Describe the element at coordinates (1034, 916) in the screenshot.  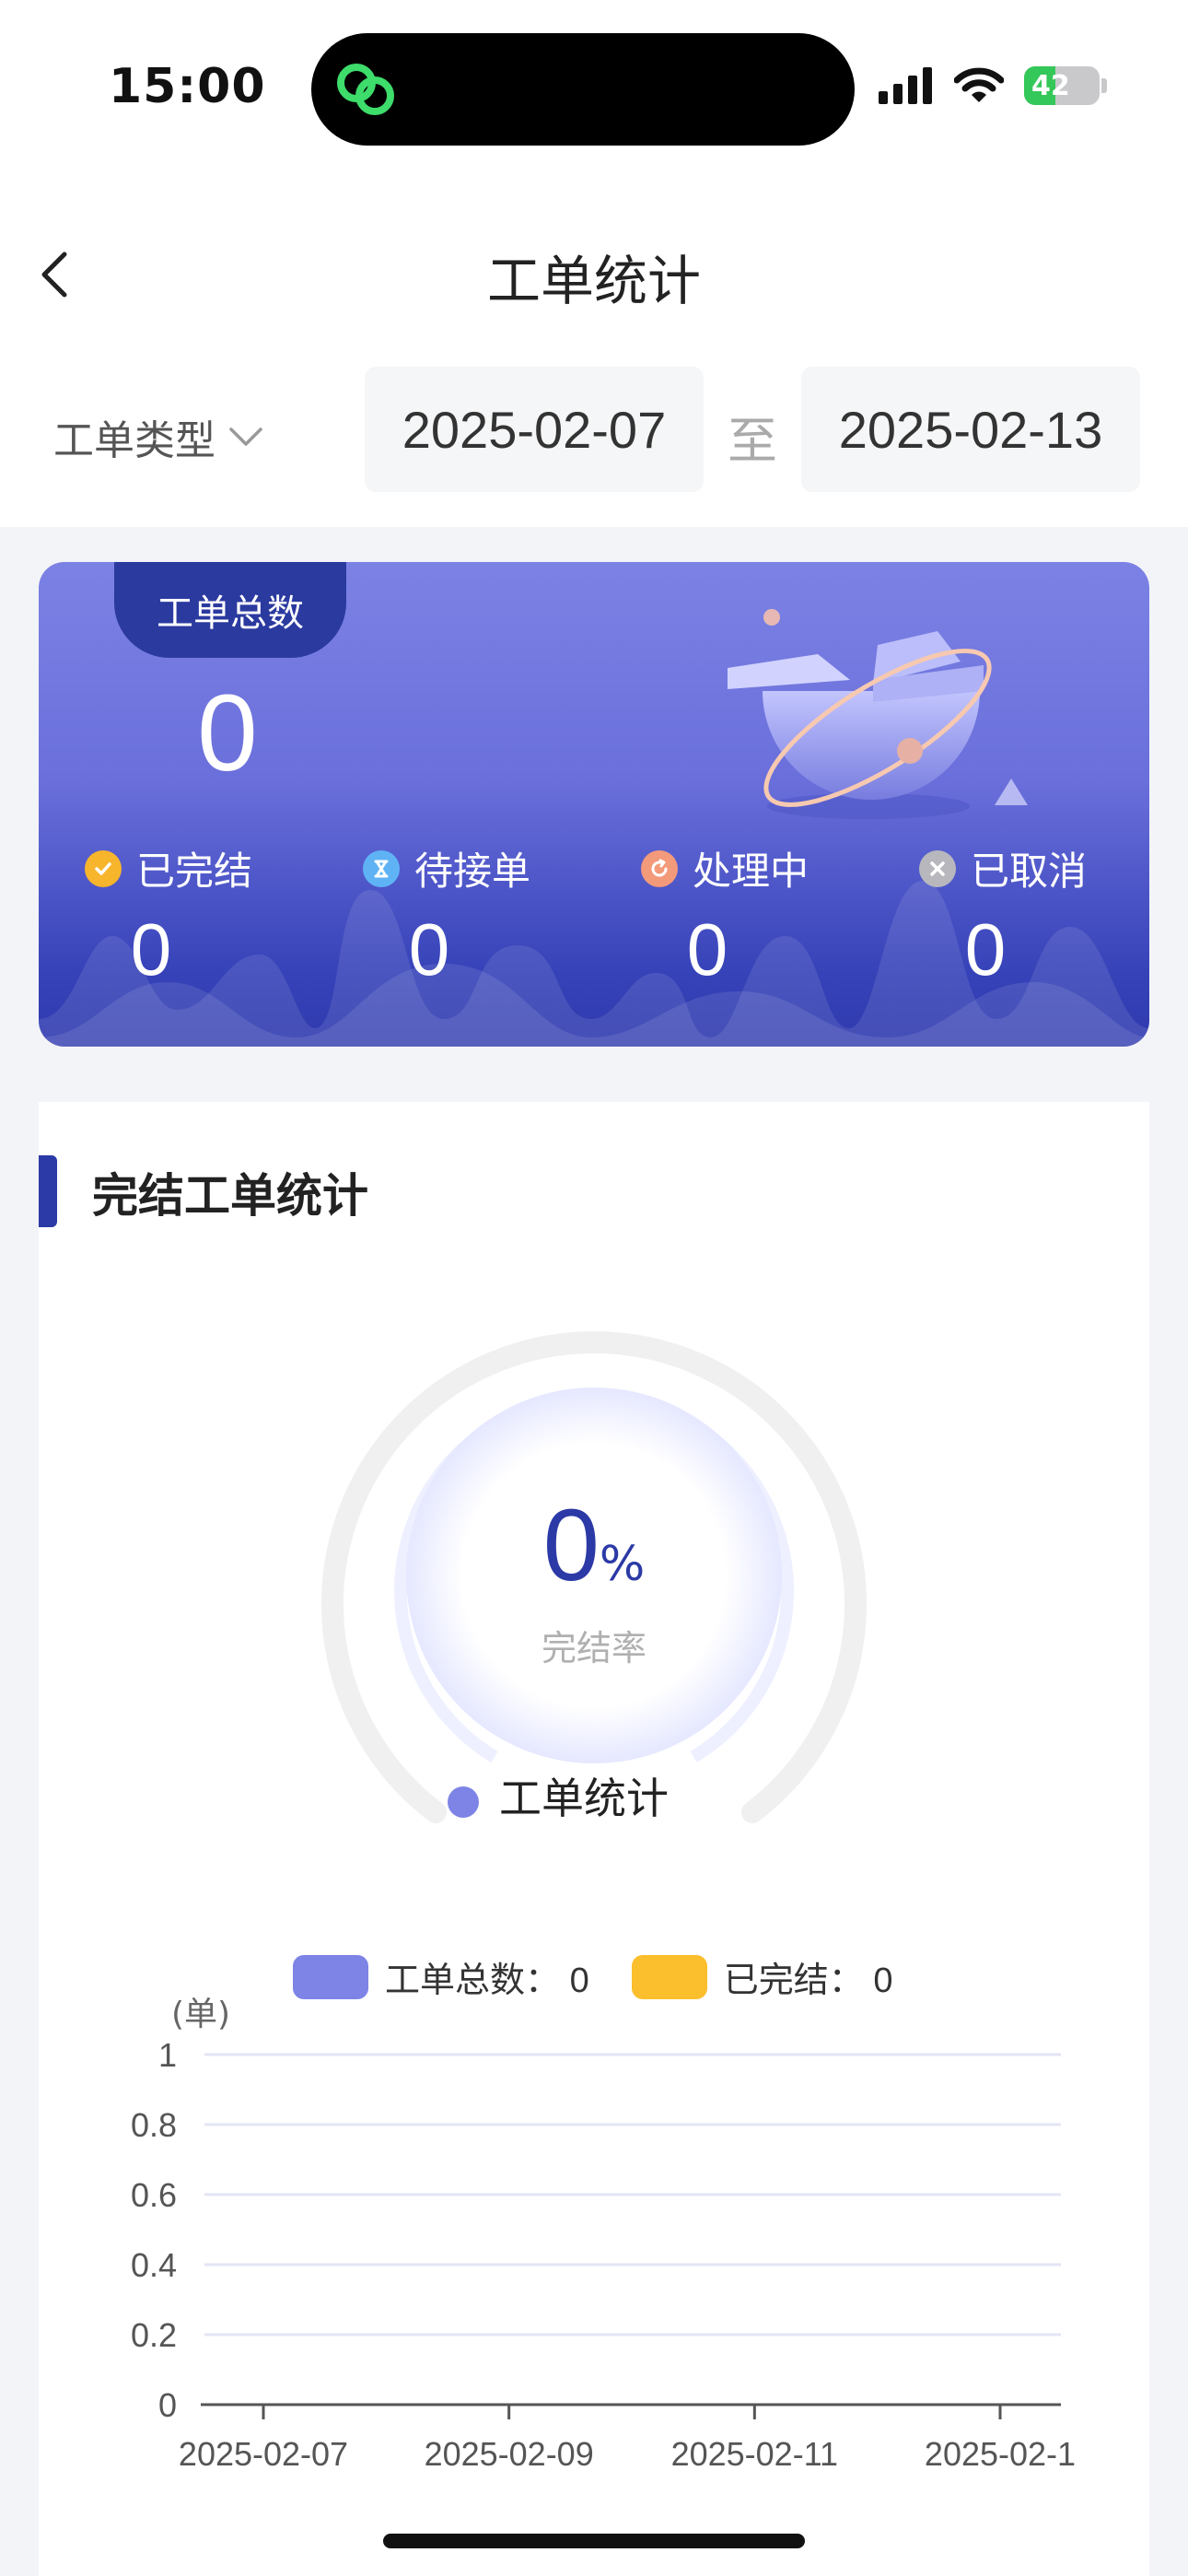
I see `stat-cancelled: 已取消 0` at that location.